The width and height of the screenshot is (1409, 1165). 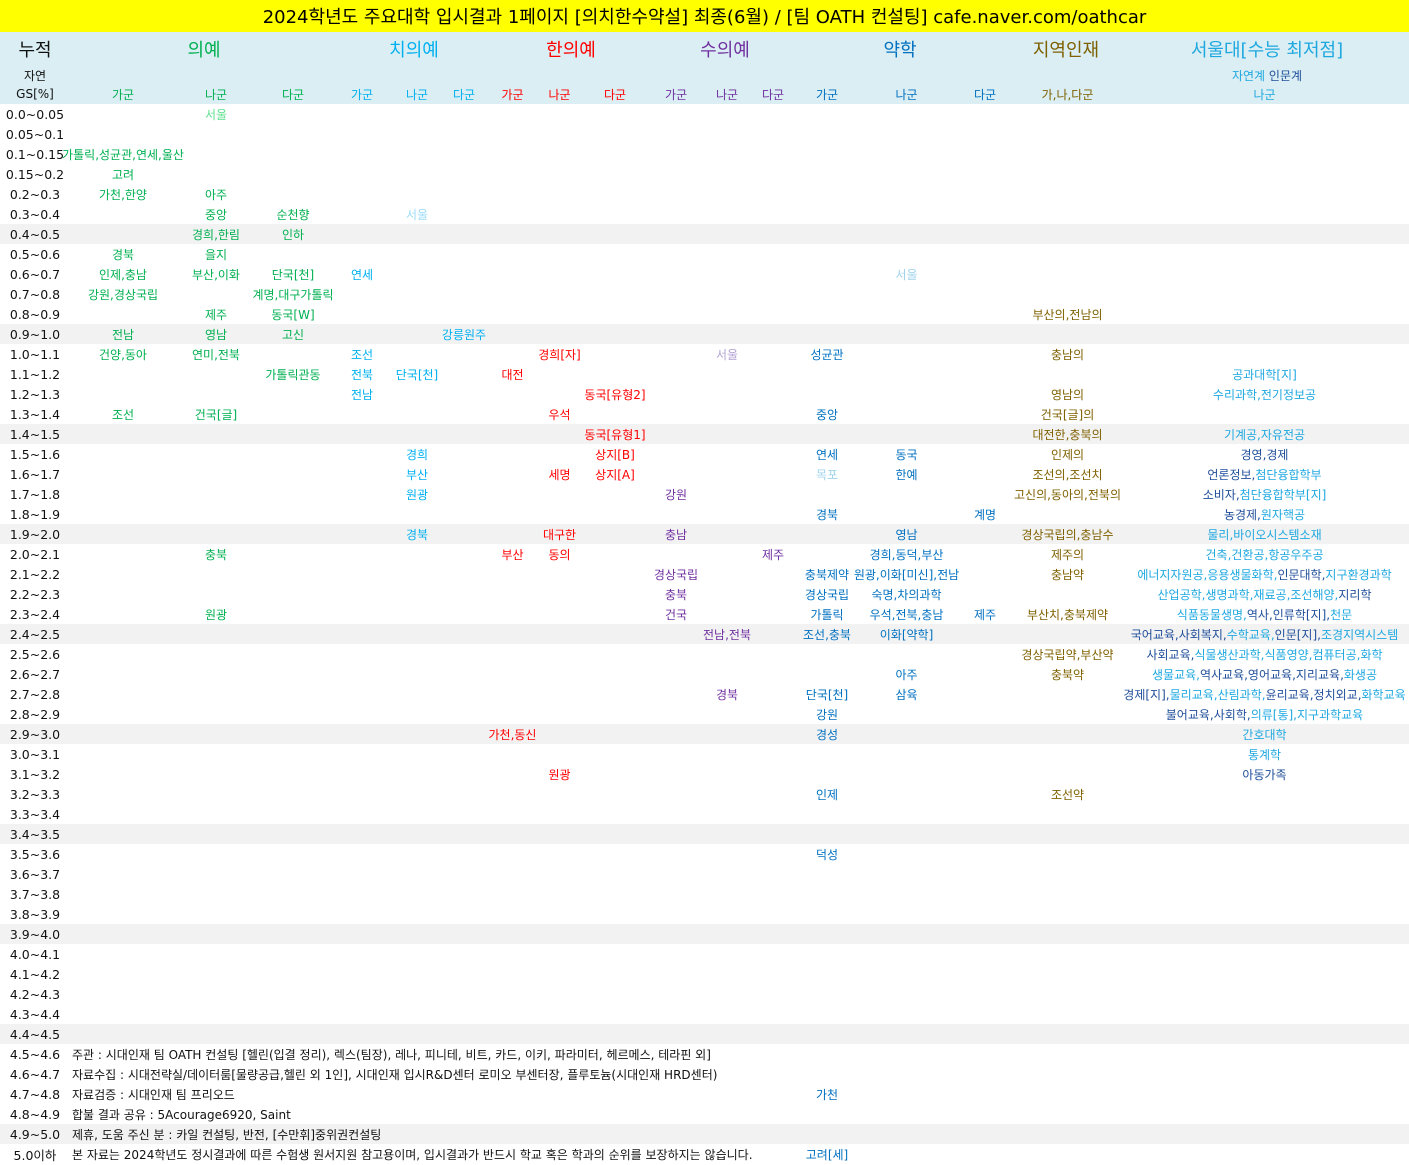 I want to click on cell-pharm-na: 경희,동덕,부산, so click(x=906, y=554).